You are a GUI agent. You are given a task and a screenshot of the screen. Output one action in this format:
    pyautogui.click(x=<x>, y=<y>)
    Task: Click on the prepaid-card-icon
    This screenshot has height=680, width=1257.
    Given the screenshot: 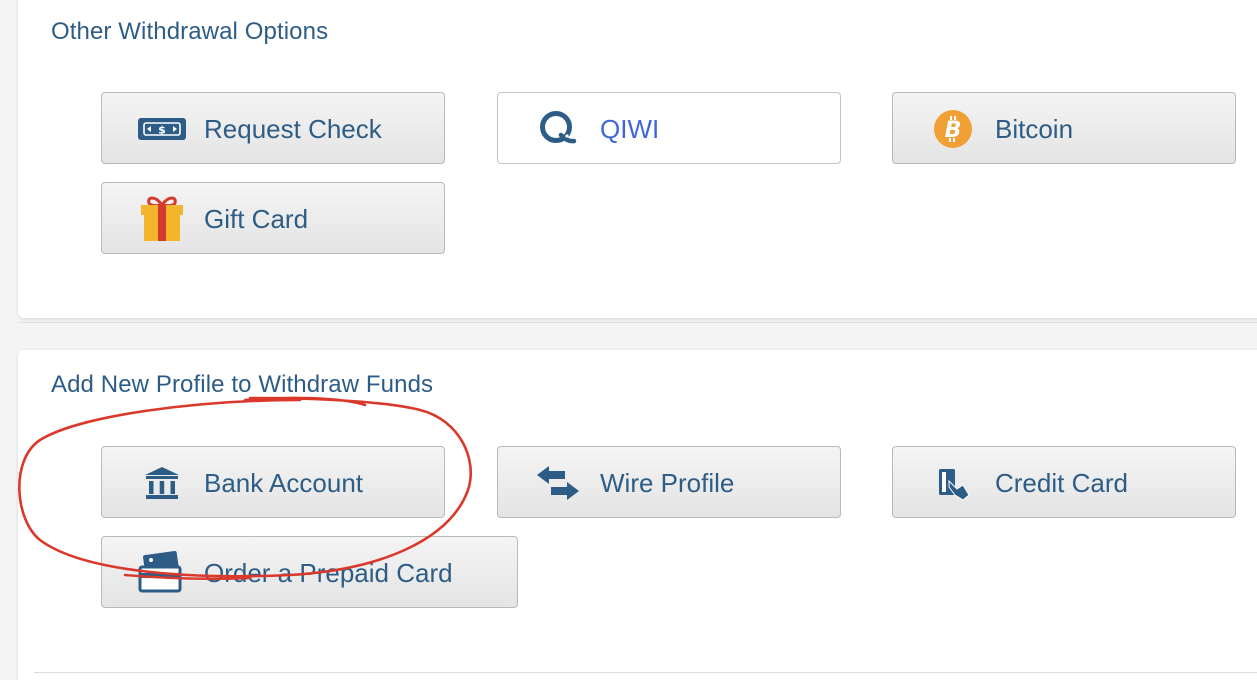 What is the action you would take?
    pyautogui.click(x=162, y=572)
    